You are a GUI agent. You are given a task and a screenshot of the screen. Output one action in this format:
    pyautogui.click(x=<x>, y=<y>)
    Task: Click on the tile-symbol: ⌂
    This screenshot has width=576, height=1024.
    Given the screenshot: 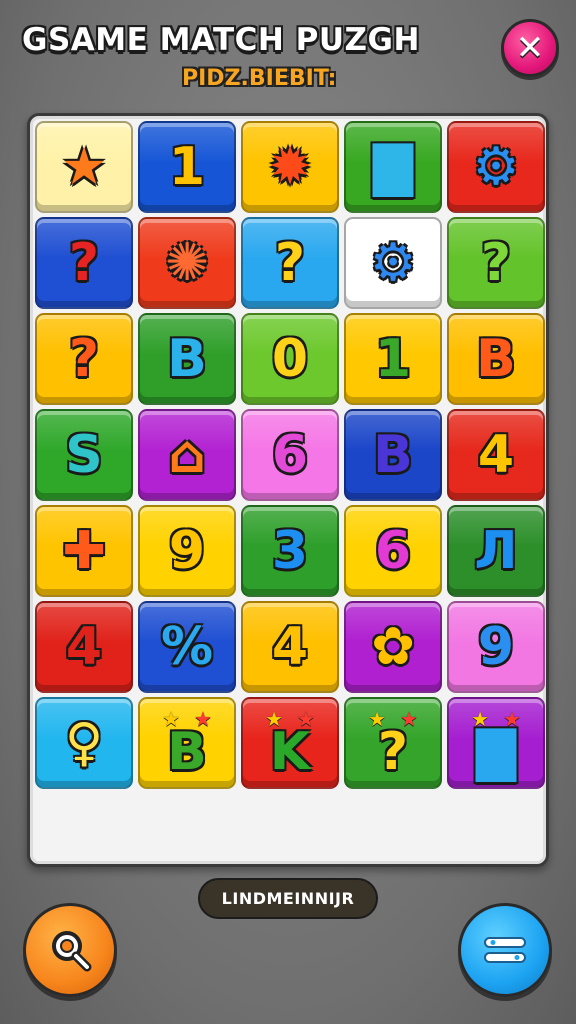 What is the action you would take?
    pyautogui.click(x=187, y=455)
    